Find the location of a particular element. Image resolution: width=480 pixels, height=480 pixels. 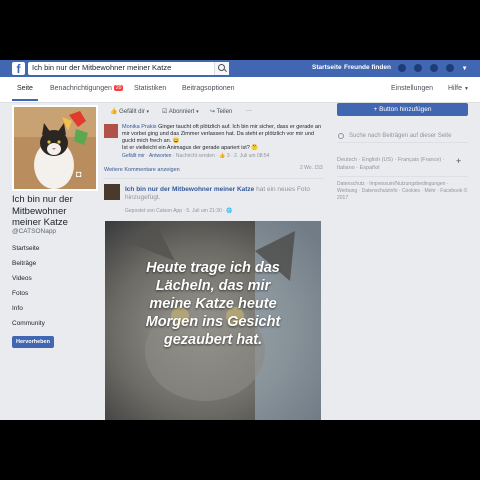

reaction-count: 3 is located at coordinates (228, 156).